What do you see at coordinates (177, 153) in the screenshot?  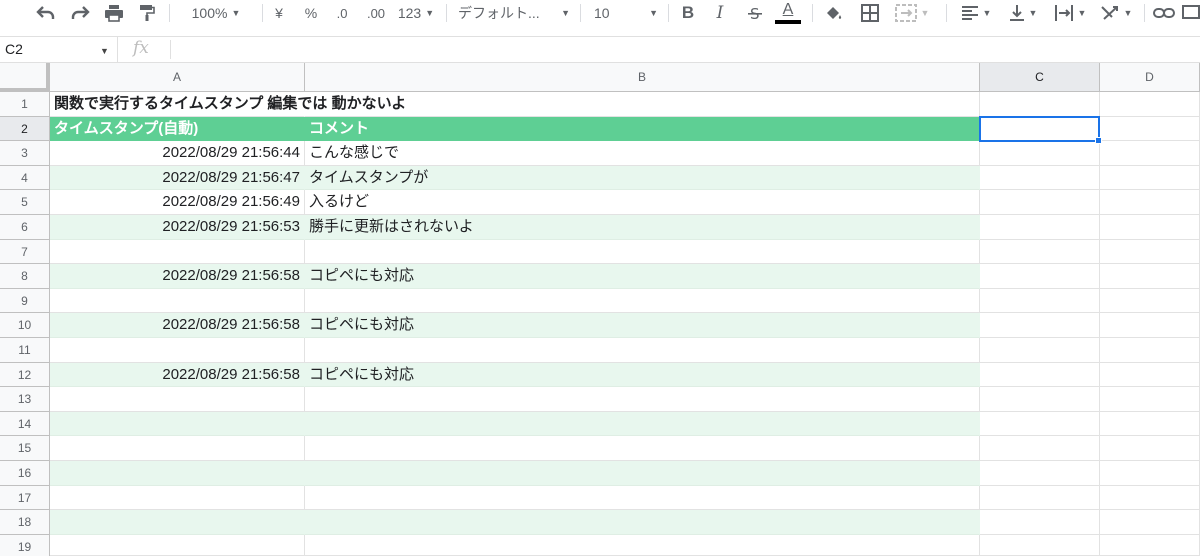 I see `timestamp-cell: 2022/08/29 21:56:44` at bounding box center [177, 153].